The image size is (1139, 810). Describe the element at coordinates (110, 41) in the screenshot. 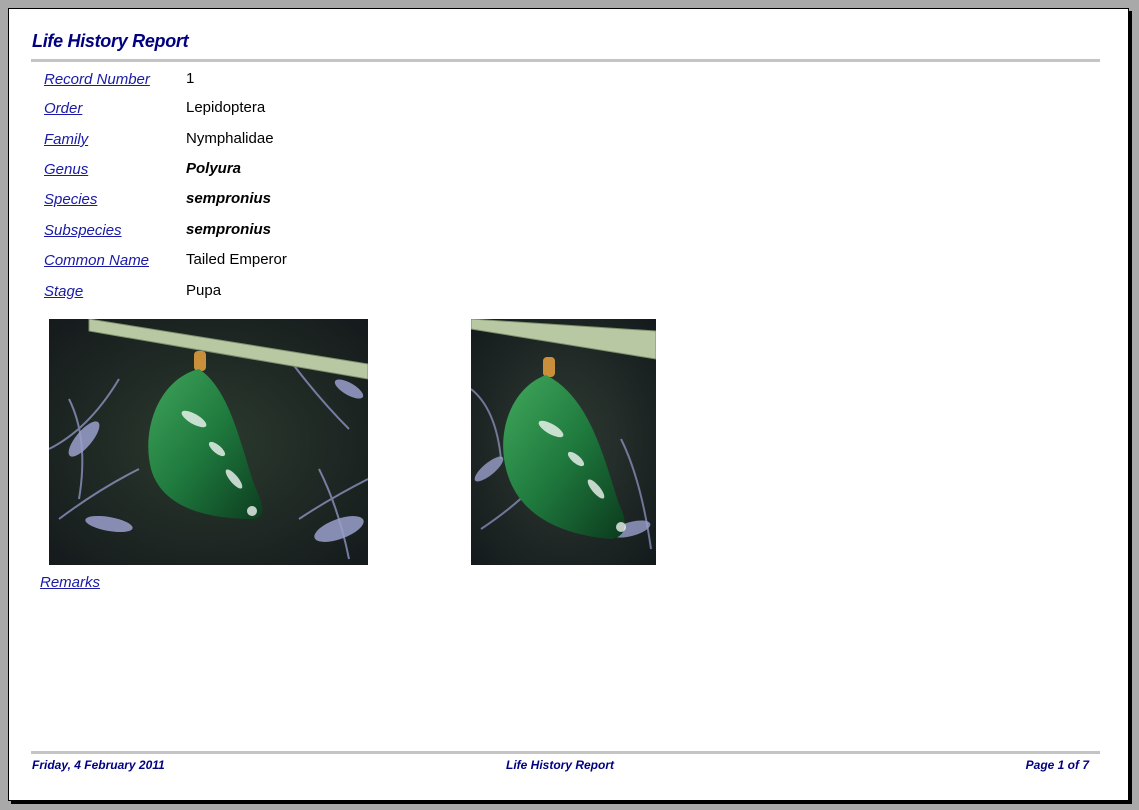

I see `report-title: Life History Report` at that location.